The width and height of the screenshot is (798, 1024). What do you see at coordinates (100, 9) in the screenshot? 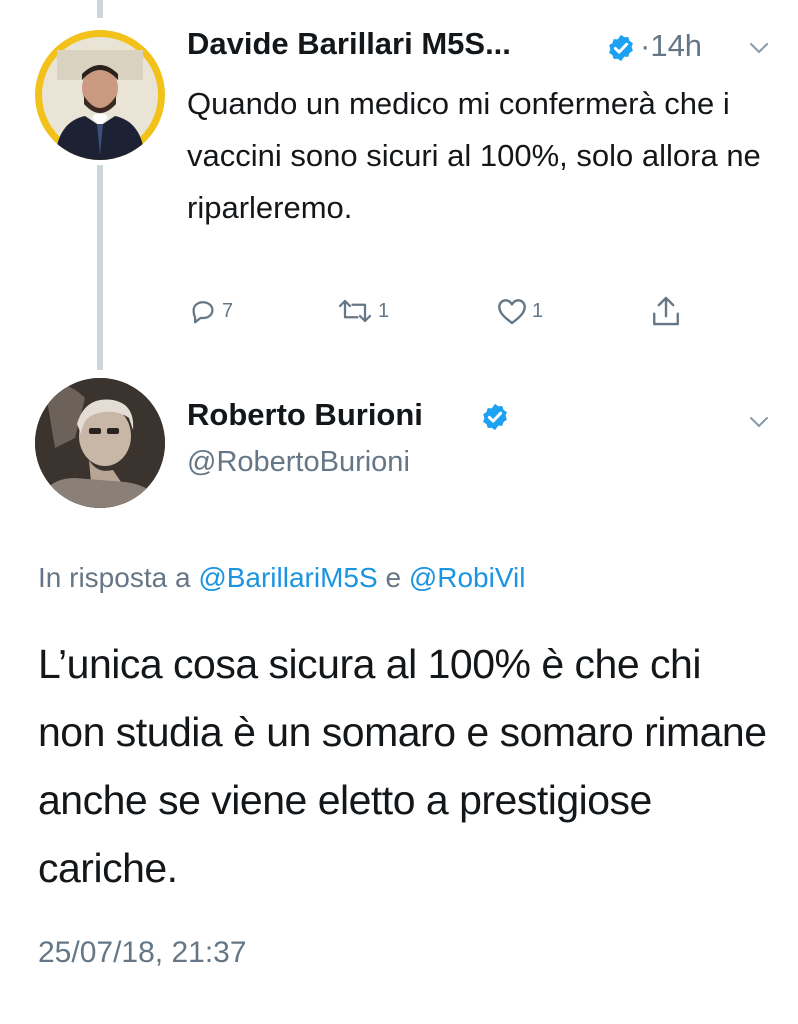
I see `thread-line-top` at bounding box center [100, 9].